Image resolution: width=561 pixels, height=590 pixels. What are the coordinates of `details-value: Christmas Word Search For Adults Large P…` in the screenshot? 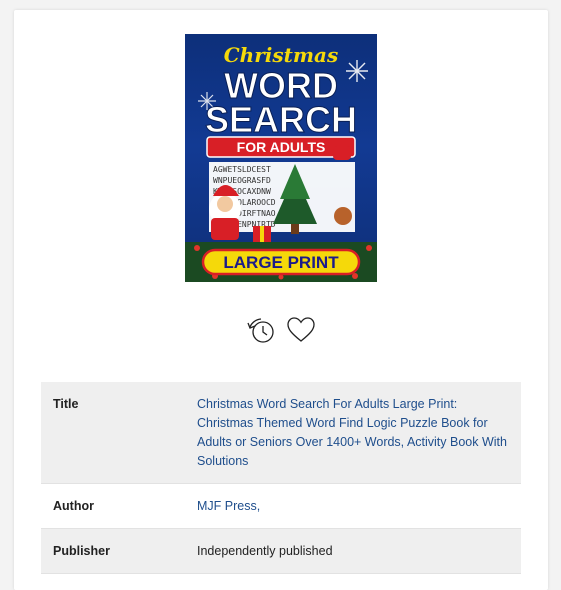 It's located at (352, 433).